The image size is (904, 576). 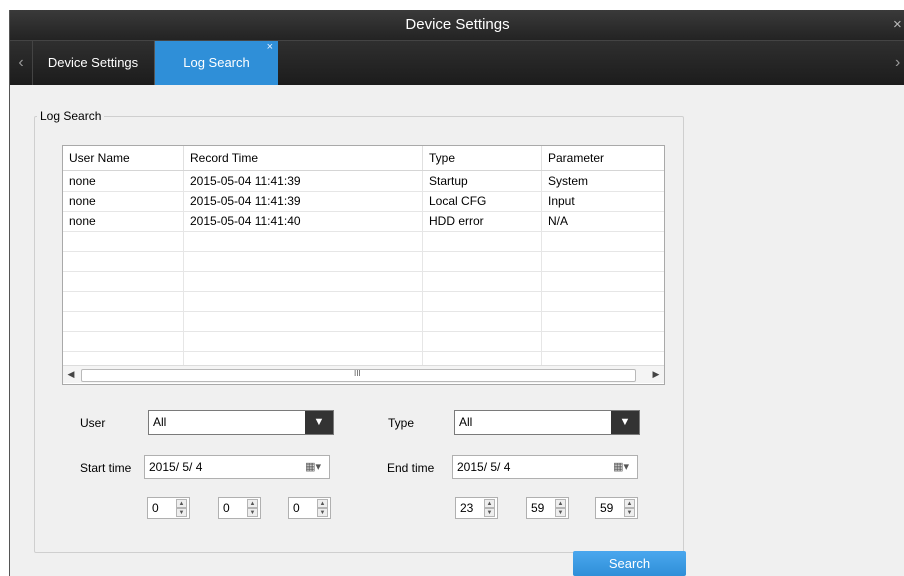 What do you see at coordinates (656, 374) in the screenshot?
I see `scroll-right-arrow-icon: ▶` at bounding box center [656, 374].